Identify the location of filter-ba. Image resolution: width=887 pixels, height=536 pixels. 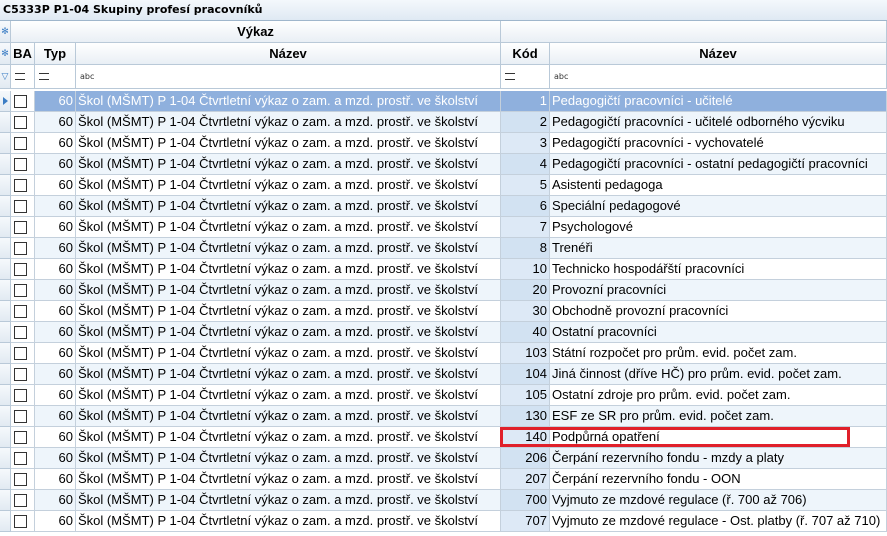
(23, 77).